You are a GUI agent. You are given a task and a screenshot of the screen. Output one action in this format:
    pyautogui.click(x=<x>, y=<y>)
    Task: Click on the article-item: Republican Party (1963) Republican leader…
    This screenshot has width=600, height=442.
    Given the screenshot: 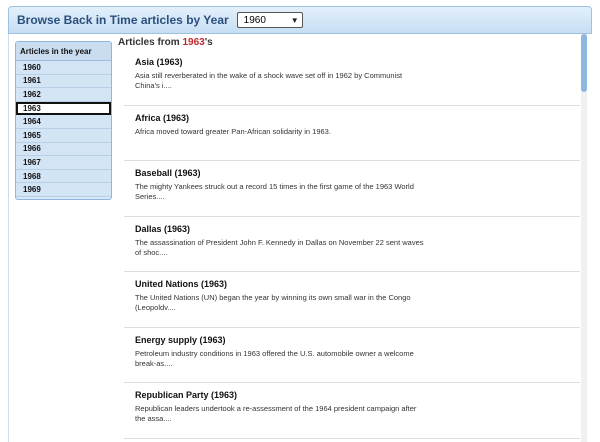 What is the action you would take?
    pyautogui.click(x=352, y=411)
    